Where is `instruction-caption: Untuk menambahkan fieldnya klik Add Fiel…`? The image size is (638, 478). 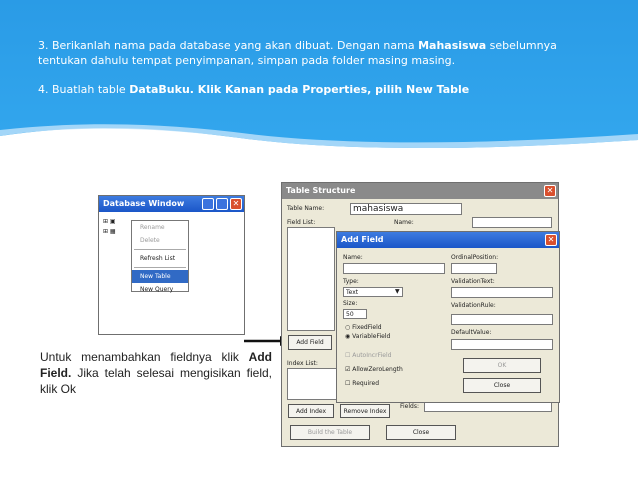
instruction-caption: Untuk menambahkan fieldnya klik Add Fiel… is located at coordinates (156, 373).